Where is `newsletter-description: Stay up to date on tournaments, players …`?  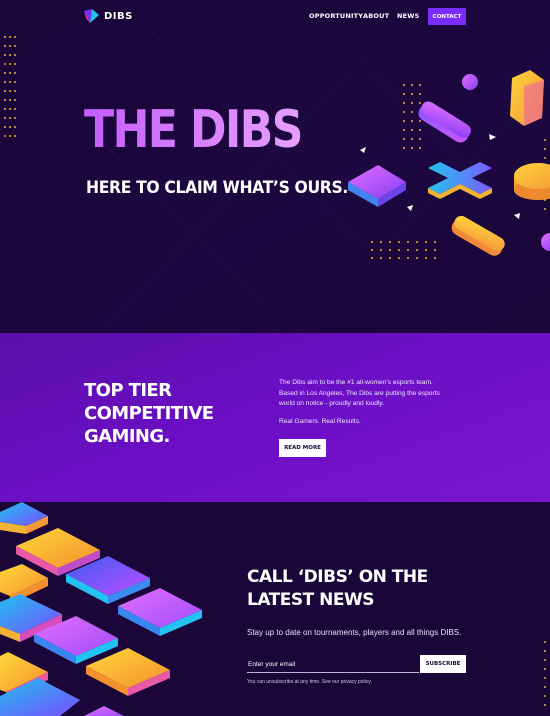
newsletter-description: Stay up to date on tournaments, players … is located at coordinates (354, 632).